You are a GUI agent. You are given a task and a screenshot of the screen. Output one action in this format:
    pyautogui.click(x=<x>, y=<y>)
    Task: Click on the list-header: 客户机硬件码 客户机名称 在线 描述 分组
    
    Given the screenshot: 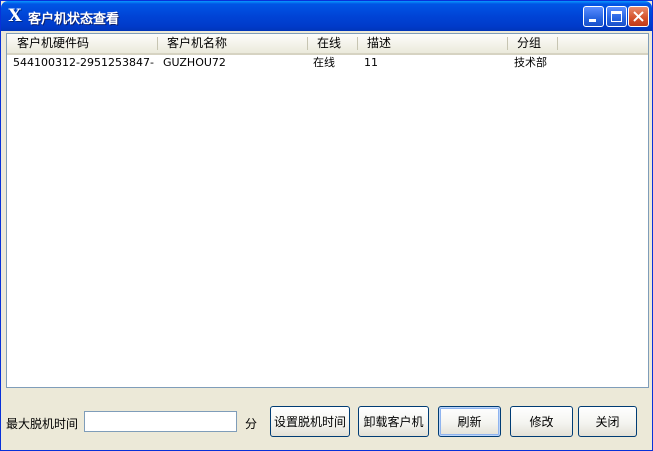 What is the action you would take?
    pyautogui.click(x=327, y=44)
    